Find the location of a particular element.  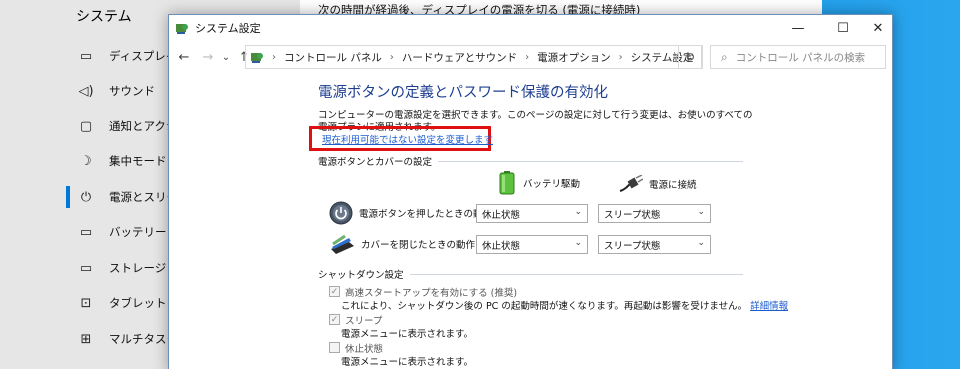

fast-startup-checkbox: ✓ 高速スタートアップを有効にする (推奨) is located at coordinates (423, 292).